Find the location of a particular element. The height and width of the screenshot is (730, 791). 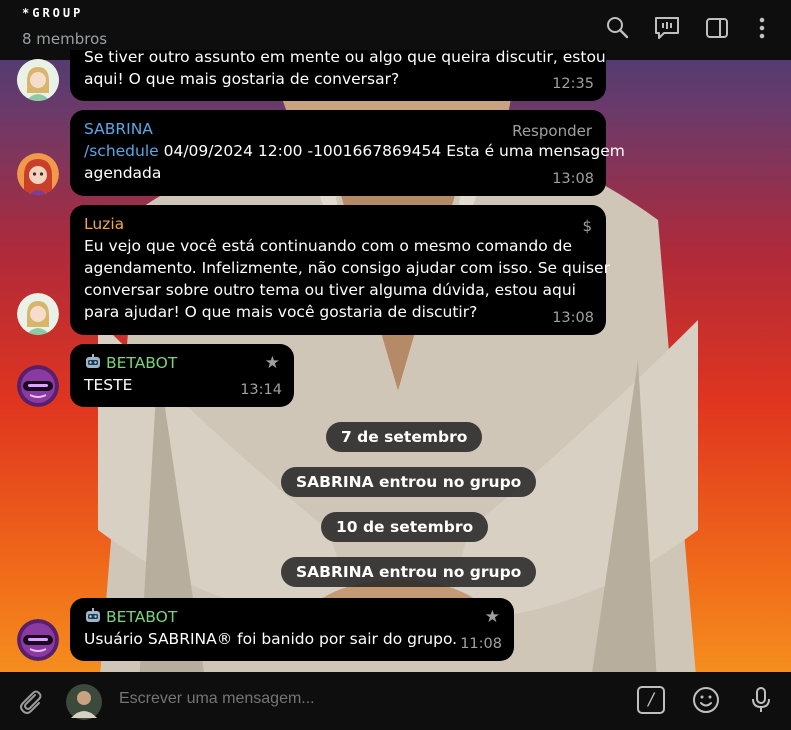

search-icon is located at coordinates (618, 28).